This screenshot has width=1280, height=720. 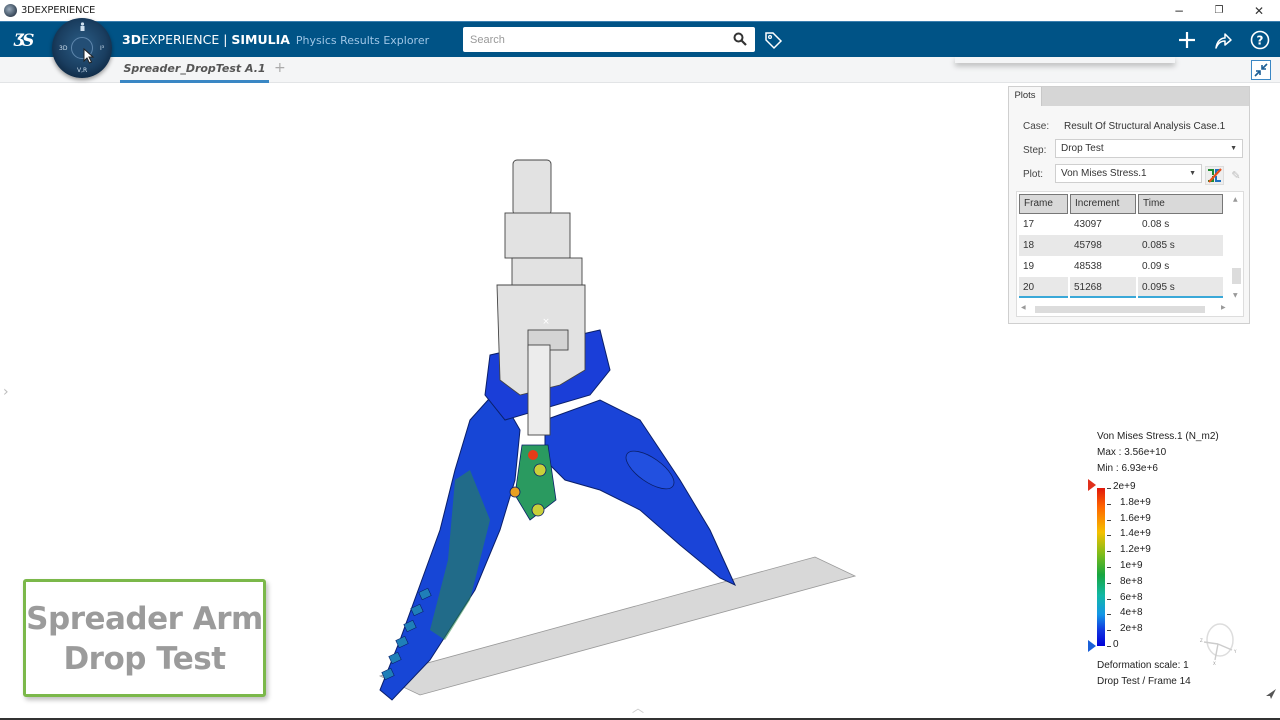 I want to click on share-button, so click(x=1223, y=40).